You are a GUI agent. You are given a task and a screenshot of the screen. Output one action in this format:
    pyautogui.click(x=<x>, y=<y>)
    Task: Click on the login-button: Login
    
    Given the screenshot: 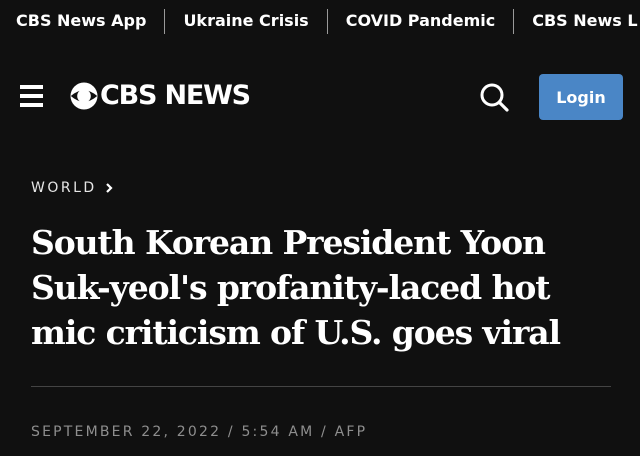 What is the action you would take?
    pyautogui.click(x=581, y=97)
    